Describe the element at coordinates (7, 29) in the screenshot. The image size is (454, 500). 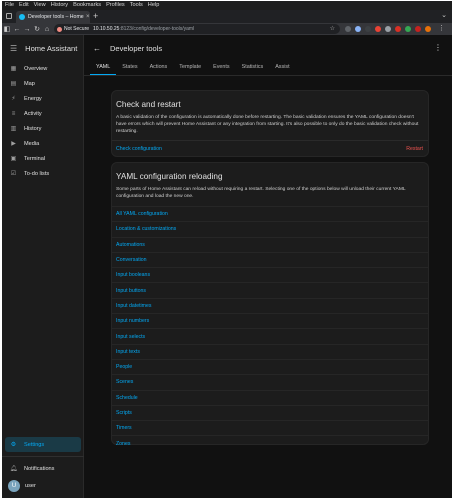
I see `sidebar-toggle-icon: ◧` at that location.